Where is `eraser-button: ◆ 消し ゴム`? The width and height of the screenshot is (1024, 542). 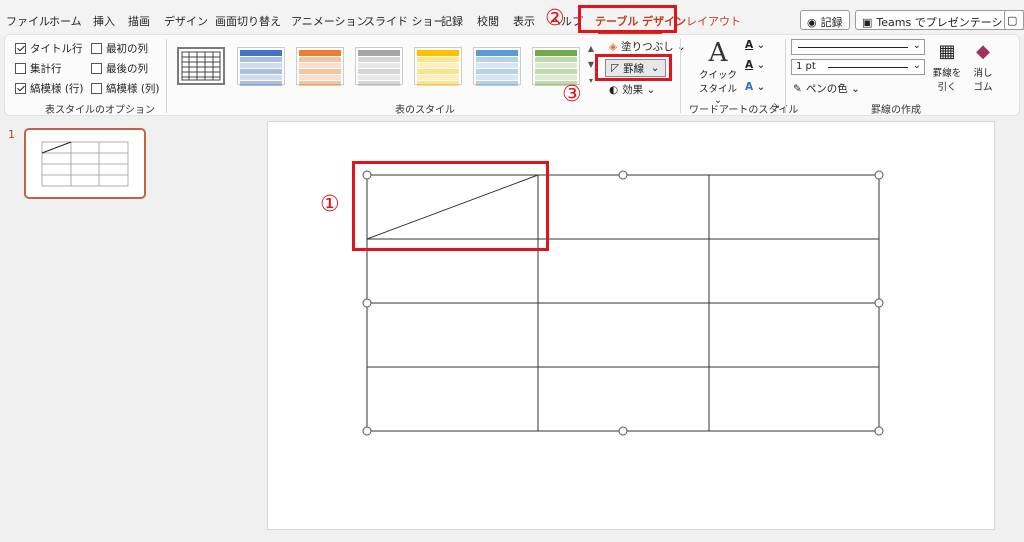
eraser-button: ◆ 消し ゴム is located at coordinates (983, 66).